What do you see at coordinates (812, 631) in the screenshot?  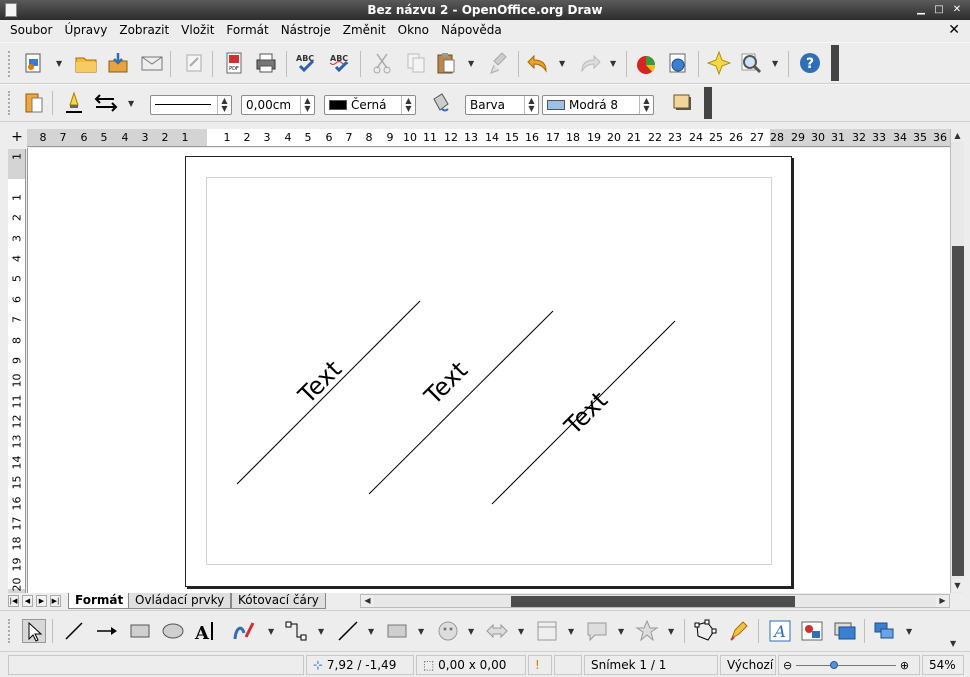 I see `from-file-icon` at bounding box center [812, 631].